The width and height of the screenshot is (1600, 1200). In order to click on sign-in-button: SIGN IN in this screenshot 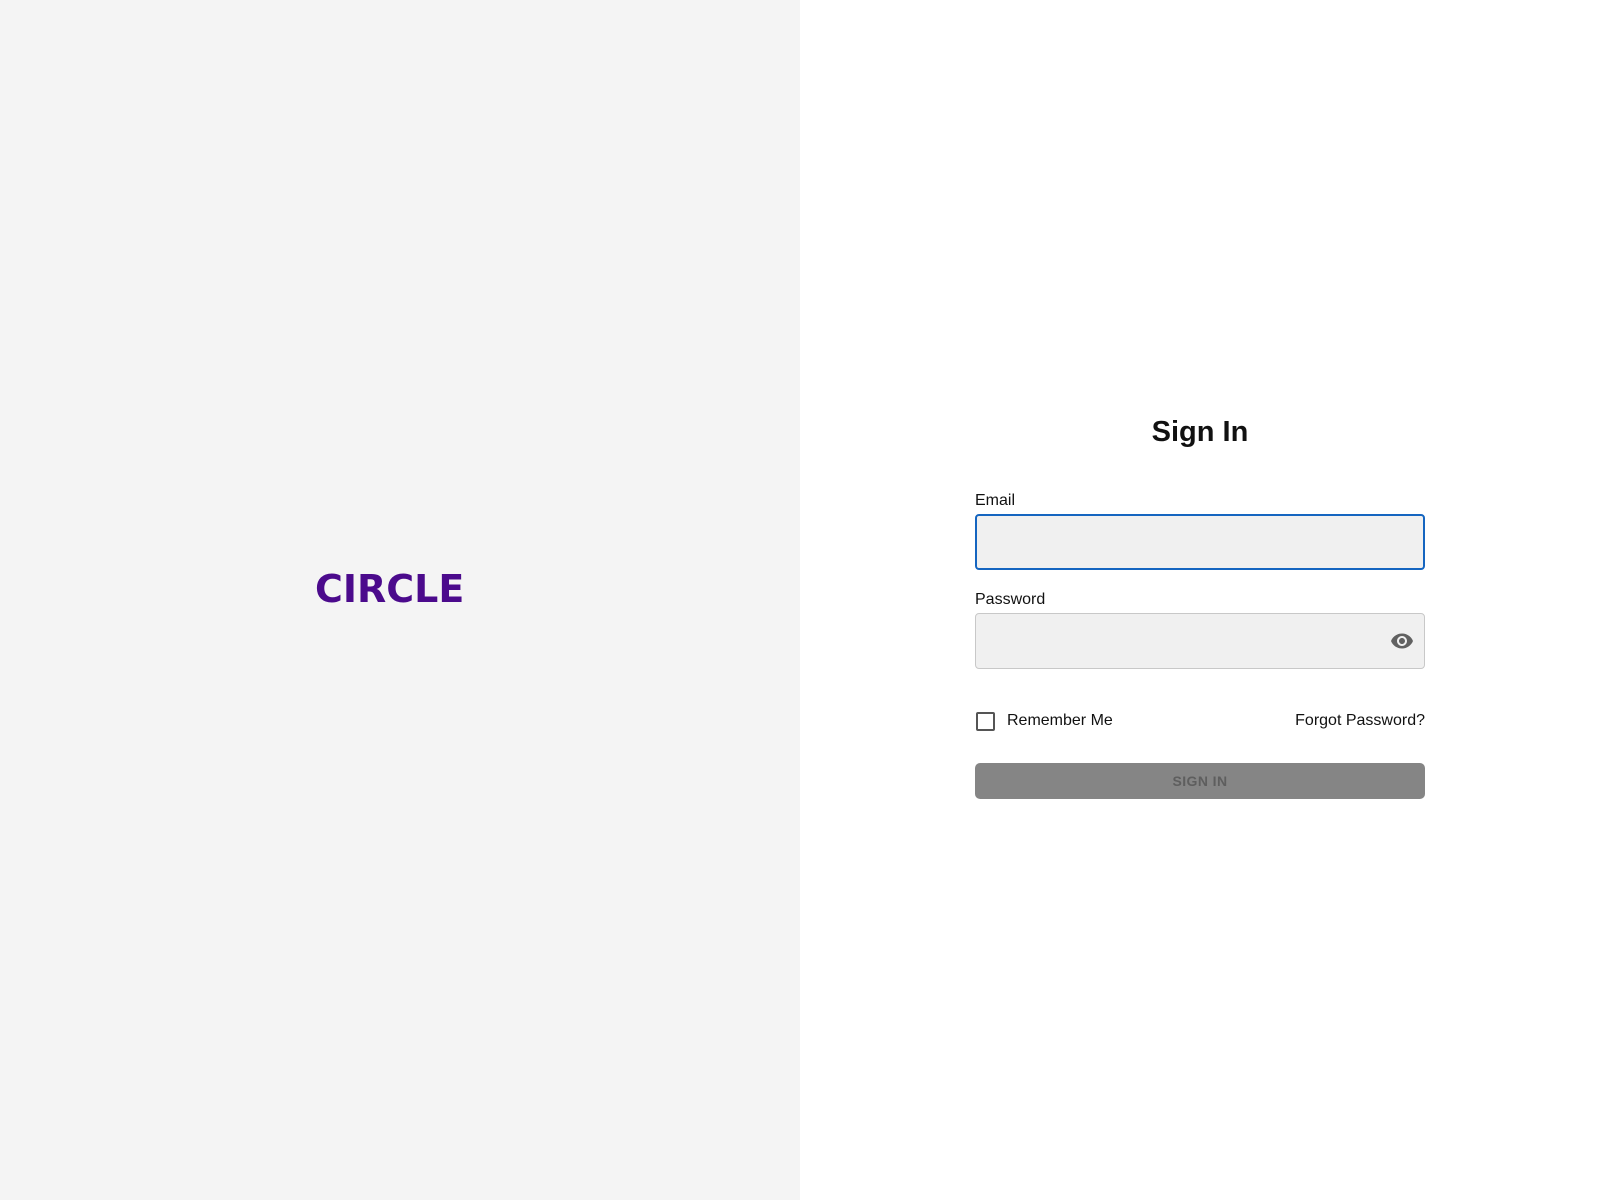, I will do `click(1200, 781)`.